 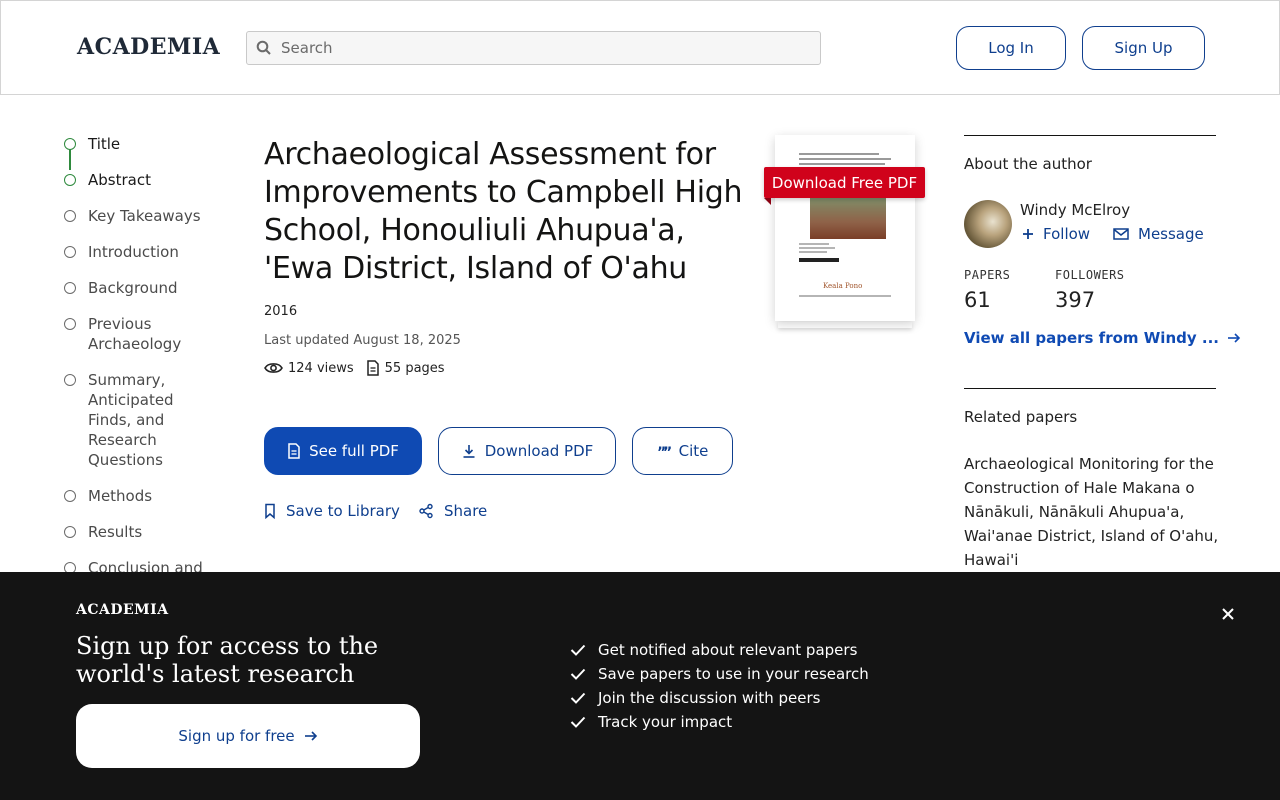 I want to click on close-banner-button, so click(x=1228, y=614).